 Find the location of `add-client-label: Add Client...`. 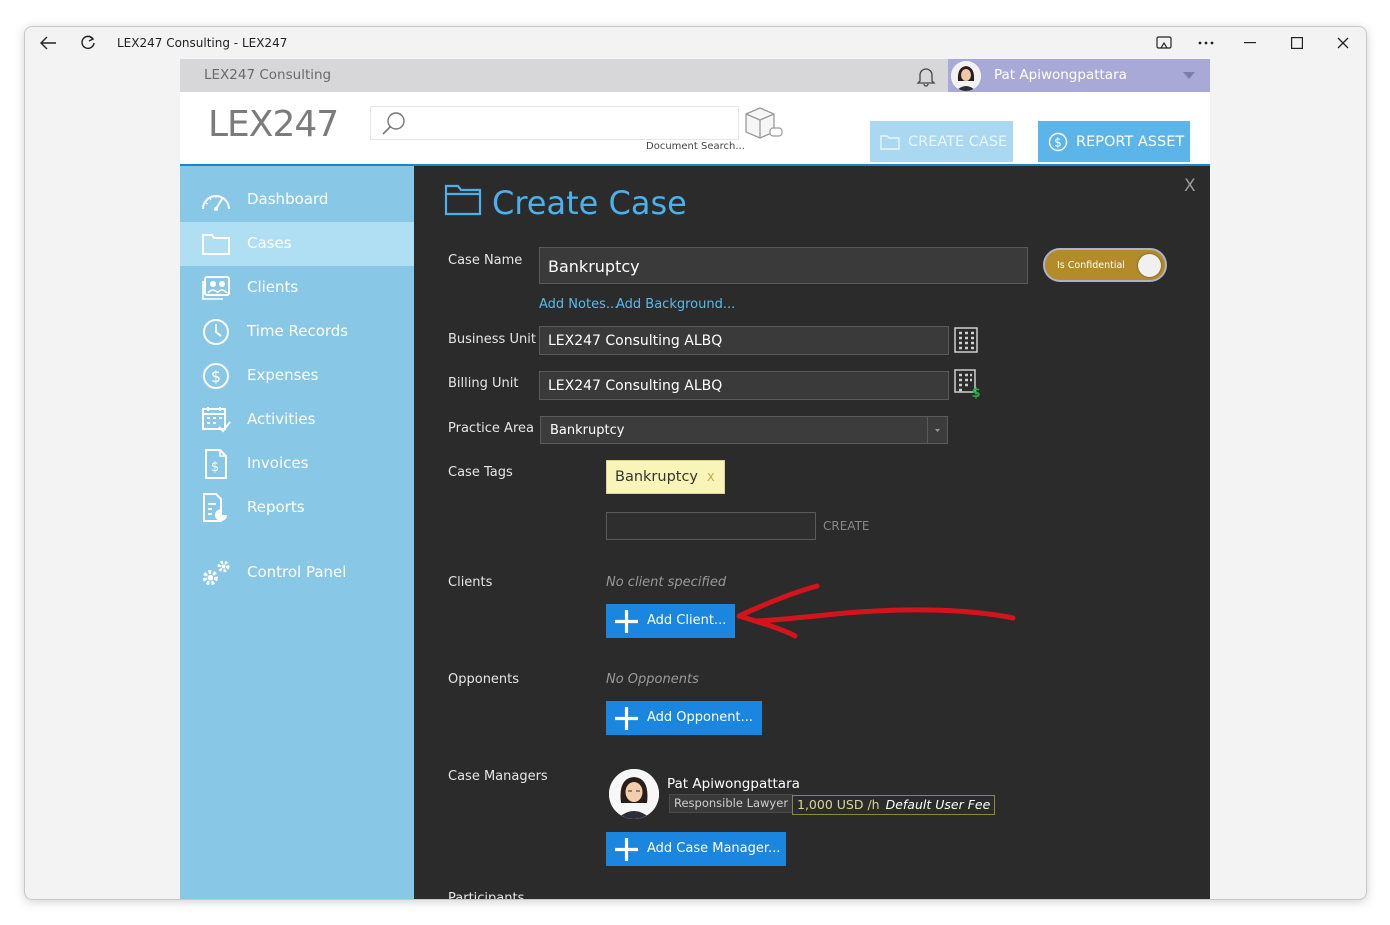

add-client-label: Add Client... is located at coordinates (687, 620).